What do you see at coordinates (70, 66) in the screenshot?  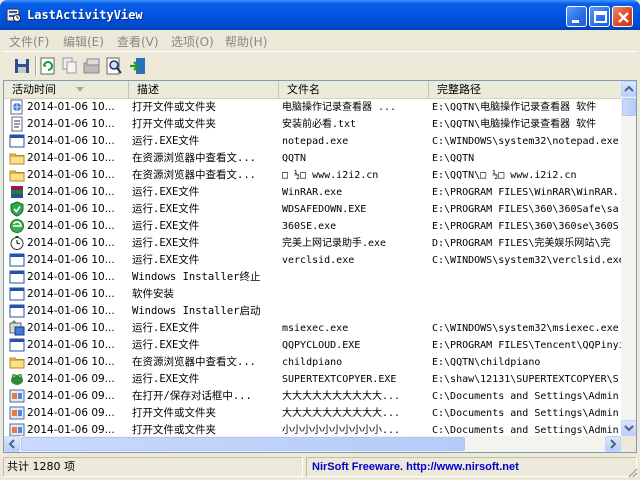 I see `copy-button` at bounding box center [70, 66].